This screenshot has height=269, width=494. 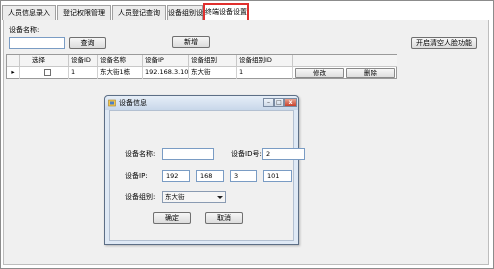 I want to click on tab-label: 人员信息录入, so click(x=29, y=13).